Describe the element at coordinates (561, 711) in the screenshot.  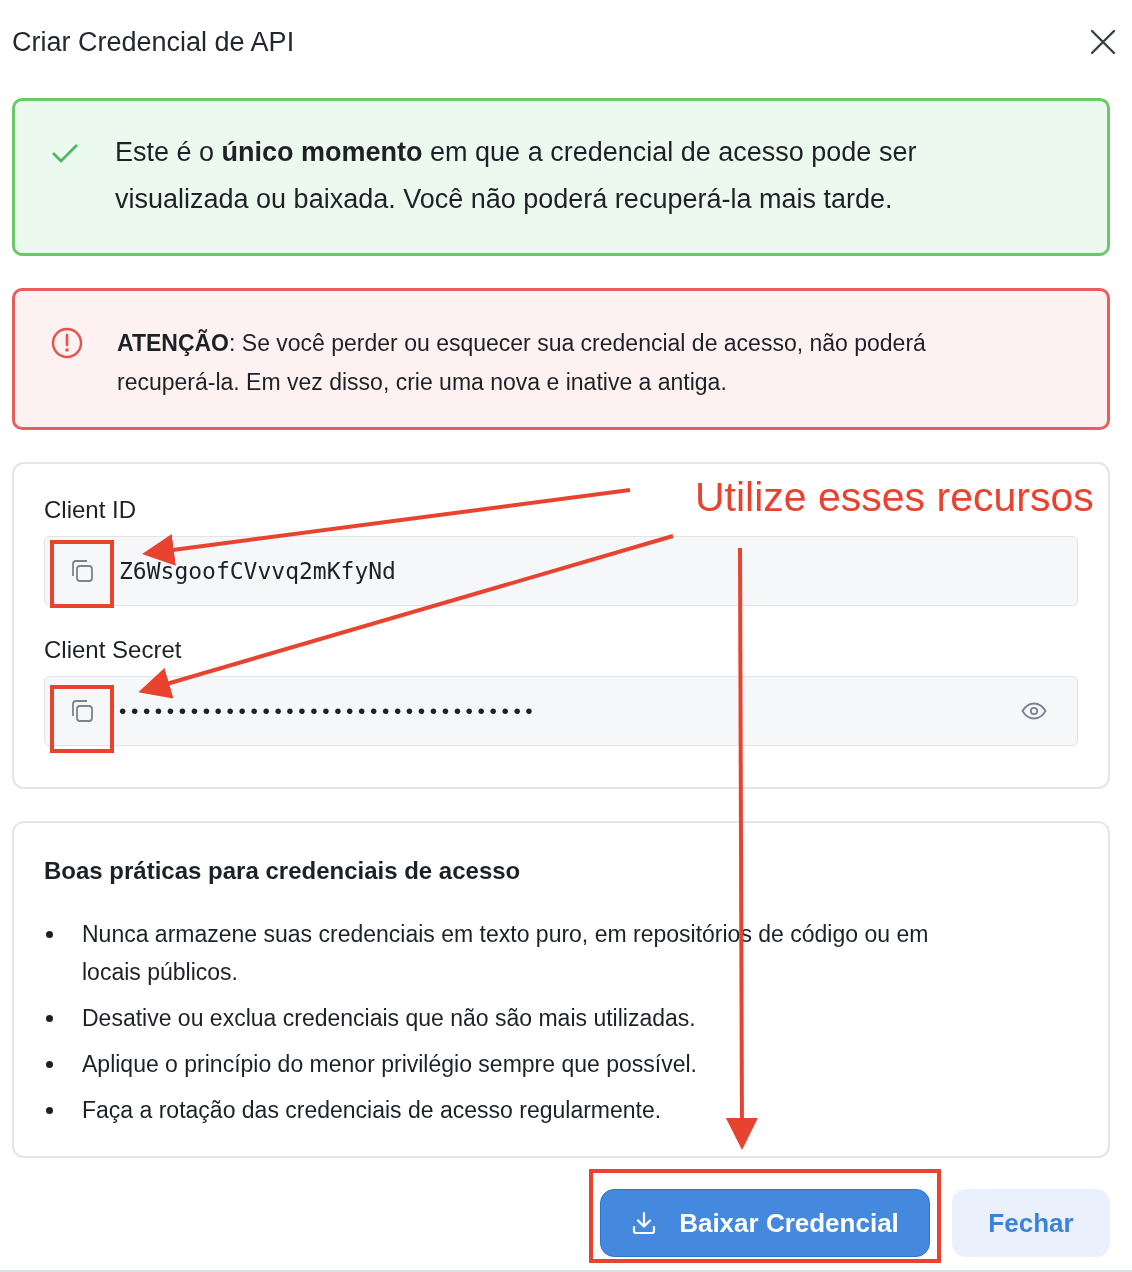
I see `credential-field: •••••••••••••••••••••••••••••••••••` at that location.